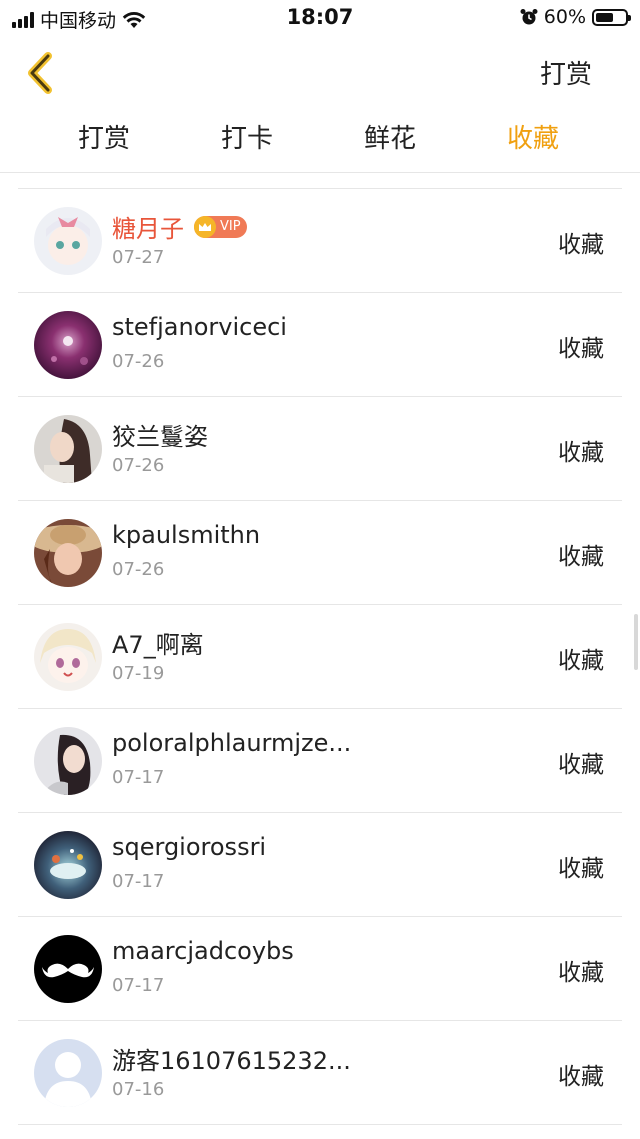 The height and width of the screenshot is (1139, 640). I want to click on vip-label: VIP, so click(230, 226).